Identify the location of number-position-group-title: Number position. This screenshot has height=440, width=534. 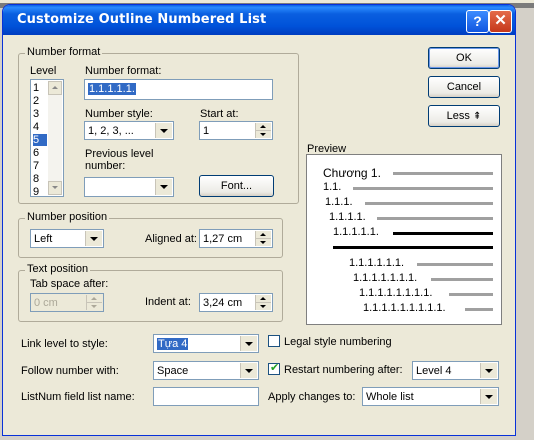
(67, 217).